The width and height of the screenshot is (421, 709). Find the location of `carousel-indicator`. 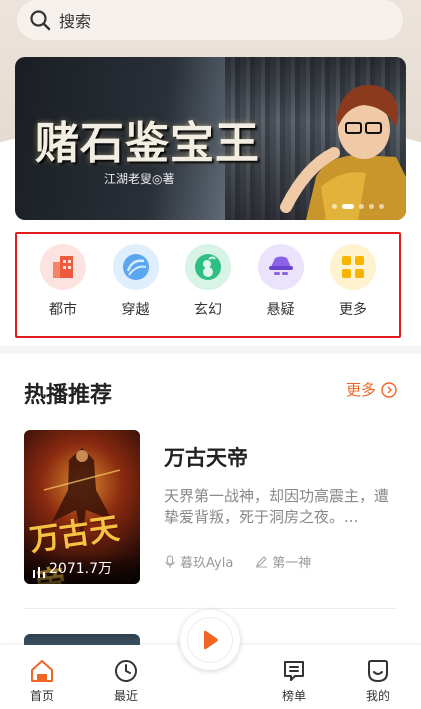

carousel-indicator is located at coordinates (358, 206).